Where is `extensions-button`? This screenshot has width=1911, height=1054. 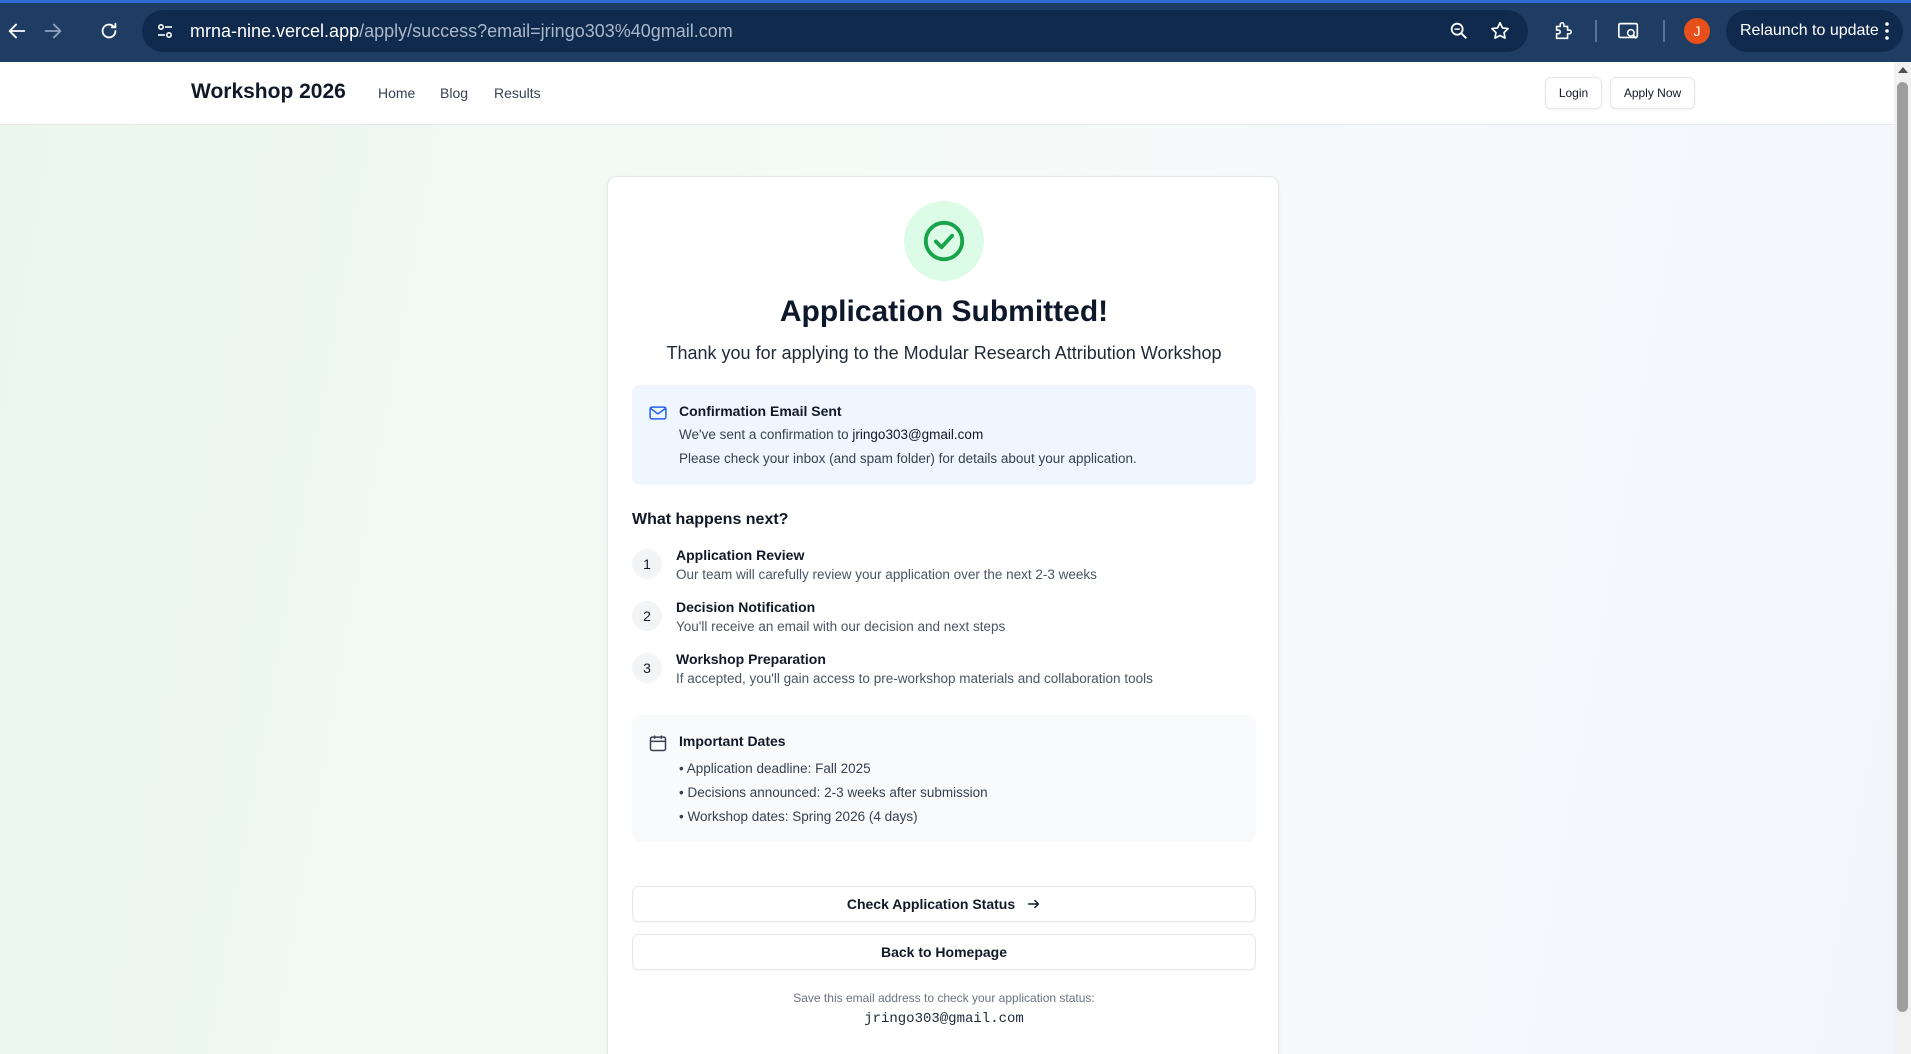 extensions-button is located at coordinates (1563, 31).